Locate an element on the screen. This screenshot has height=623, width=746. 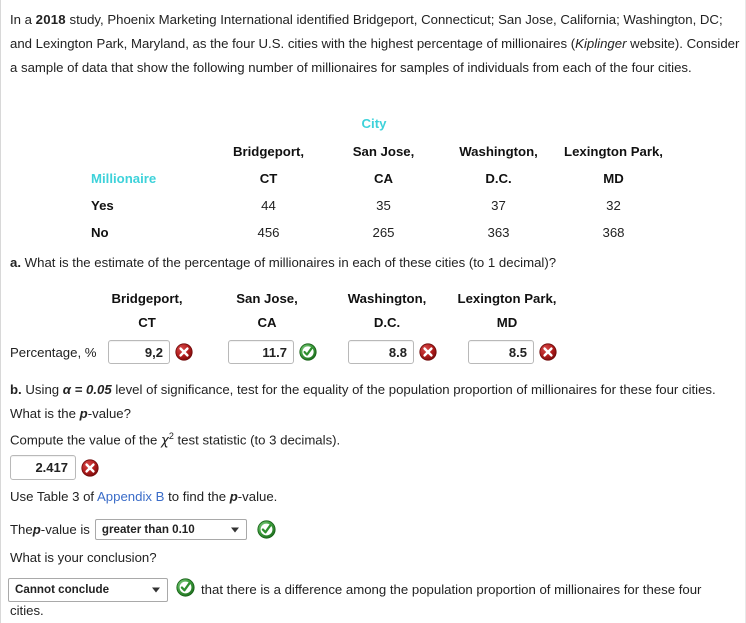
cell-yes-1: 35 is located at coordinates (383, 205).